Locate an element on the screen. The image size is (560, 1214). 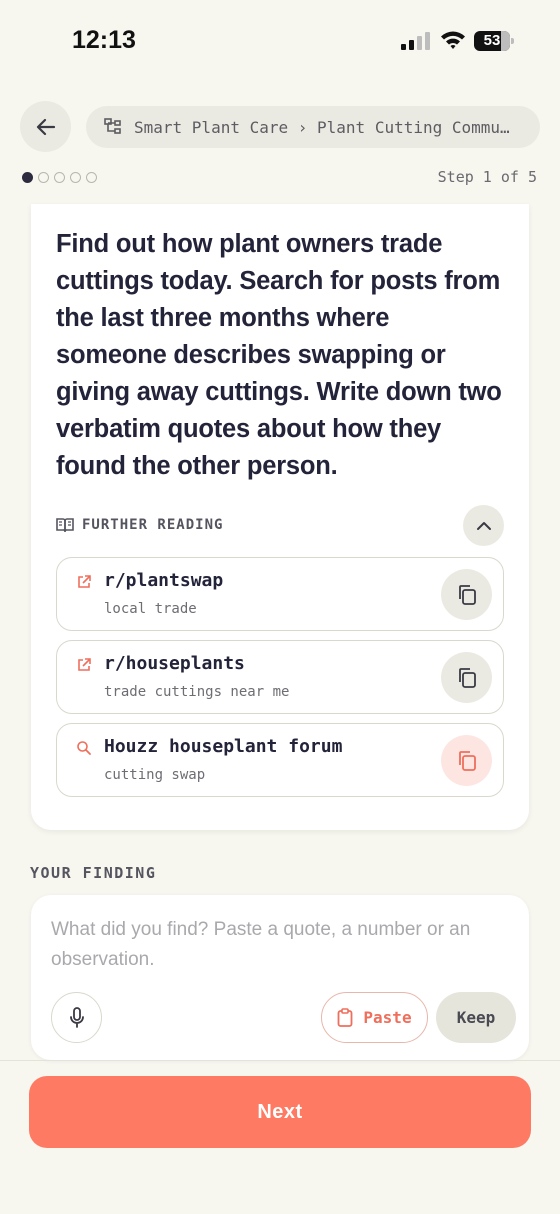
paste-button: Paste is located at coordinates (374, 1017).